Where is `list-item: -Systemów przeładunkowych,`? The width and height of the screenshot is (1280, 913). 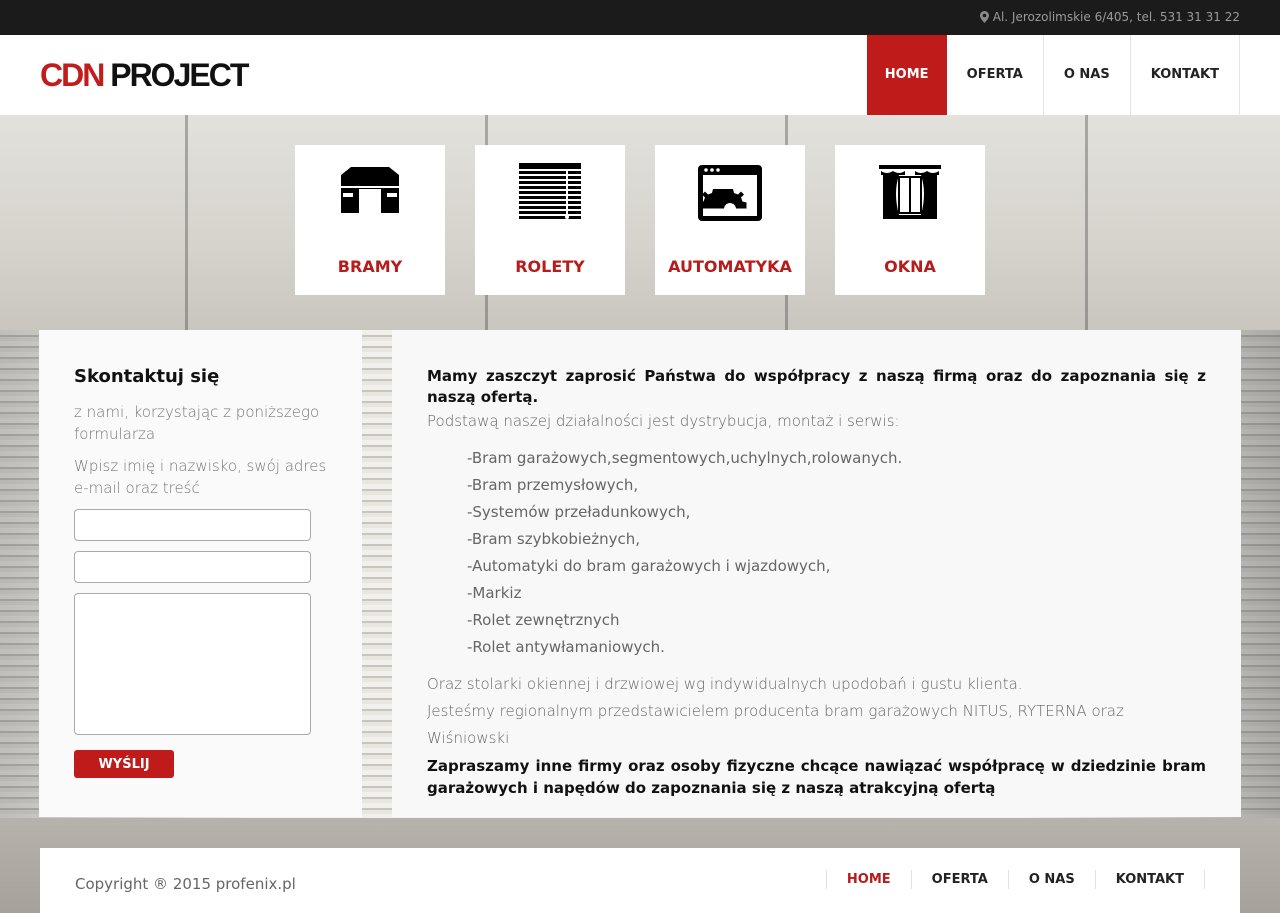
list-item: -Systemów przeładunkowych, is located at coordinates (579, 512).